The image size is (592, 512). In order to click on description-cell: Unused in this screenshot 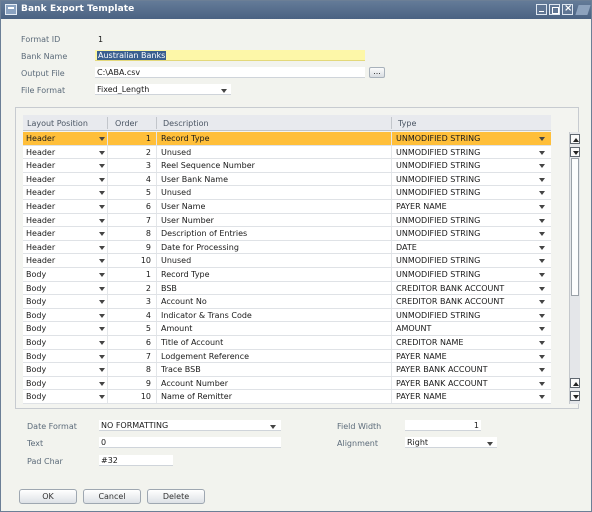, I will do `click(176, 152)`.